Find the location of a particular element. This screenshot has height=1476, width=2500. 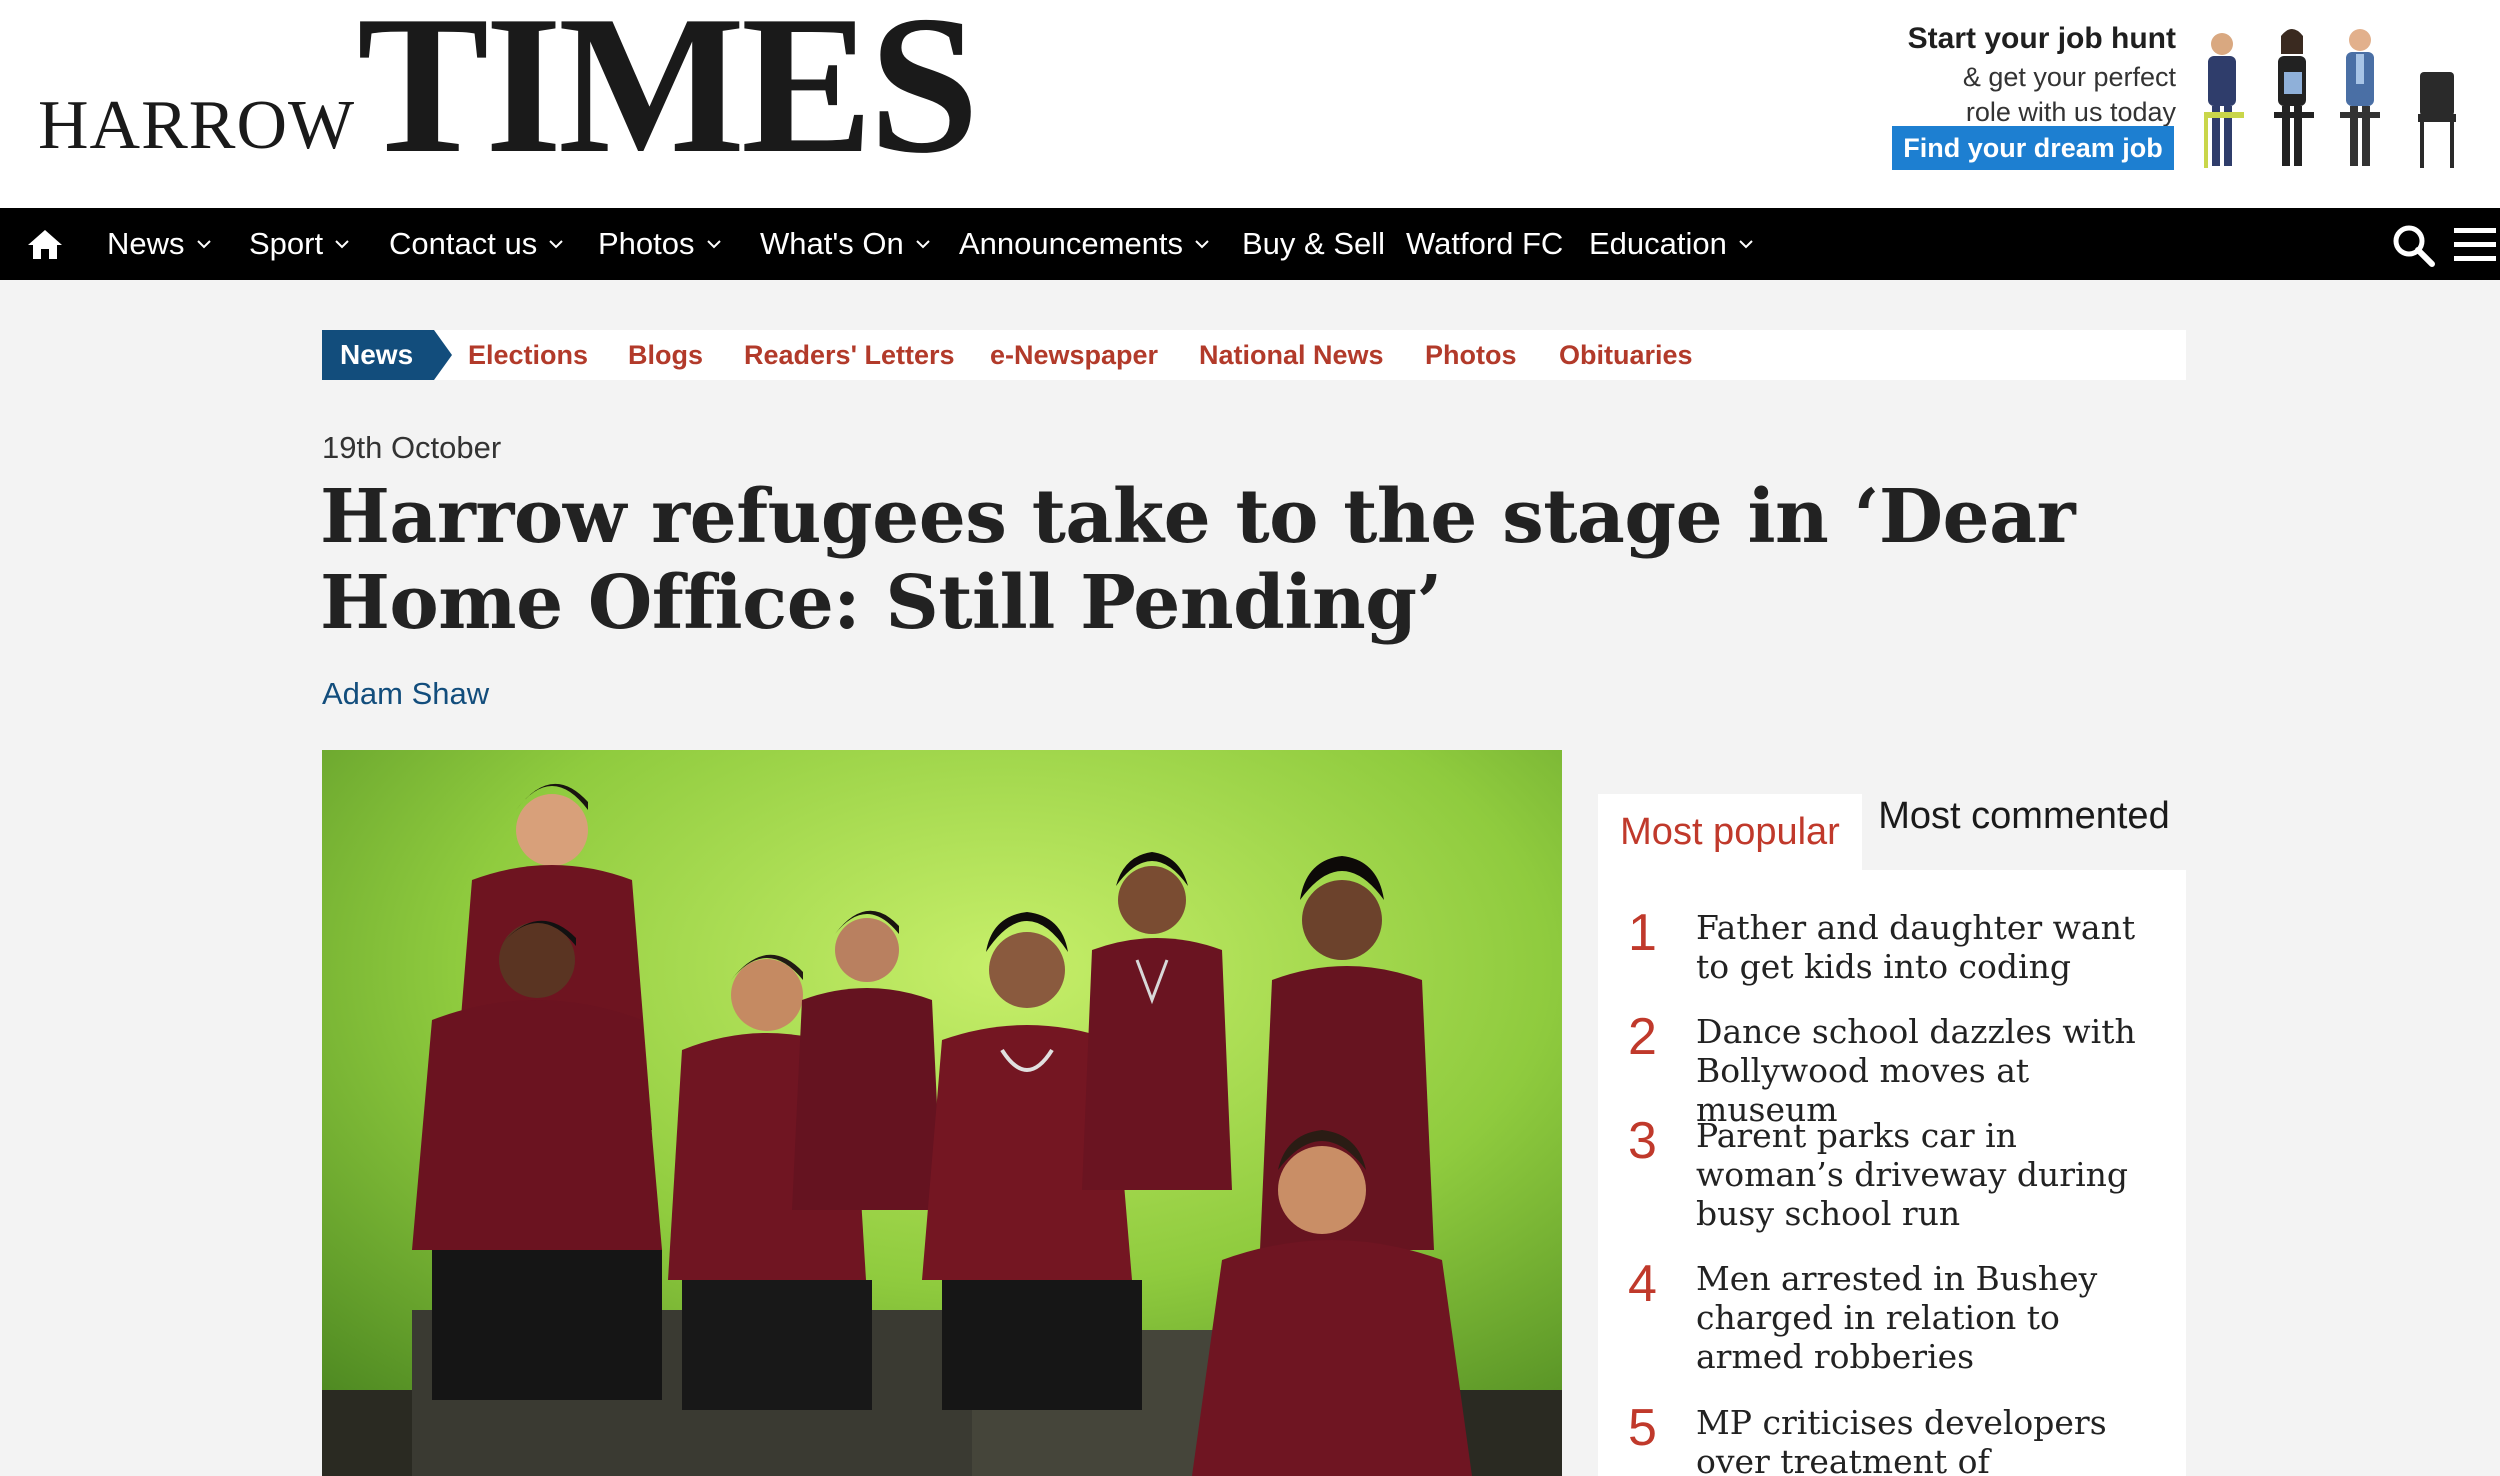

article-date: 19th October is located at coordinates (412, 447).